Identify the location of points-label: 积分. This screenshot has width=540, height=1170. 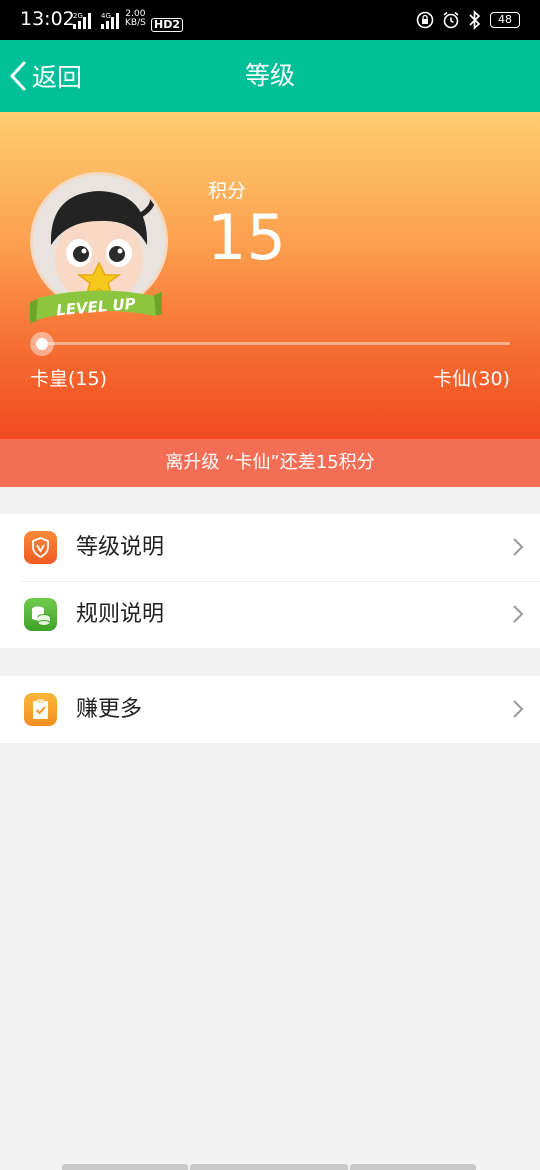
(227, 191).